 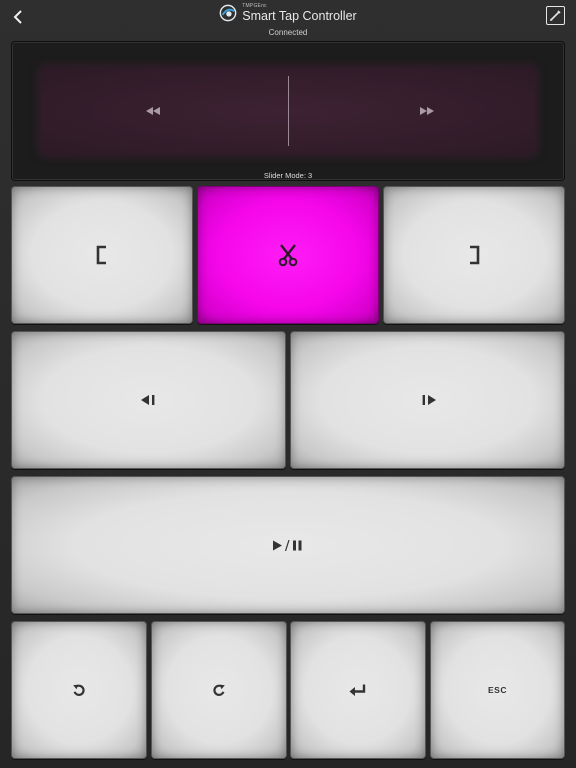 I want to click on mark-in-bracket-icon, so click(x=101, y=255).